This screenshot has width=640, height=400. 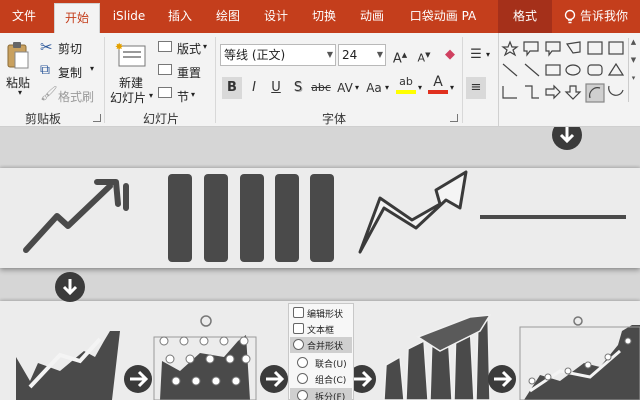 I want to click on spacing-dropdown-icon: ▾, so click(x=357, y=87).